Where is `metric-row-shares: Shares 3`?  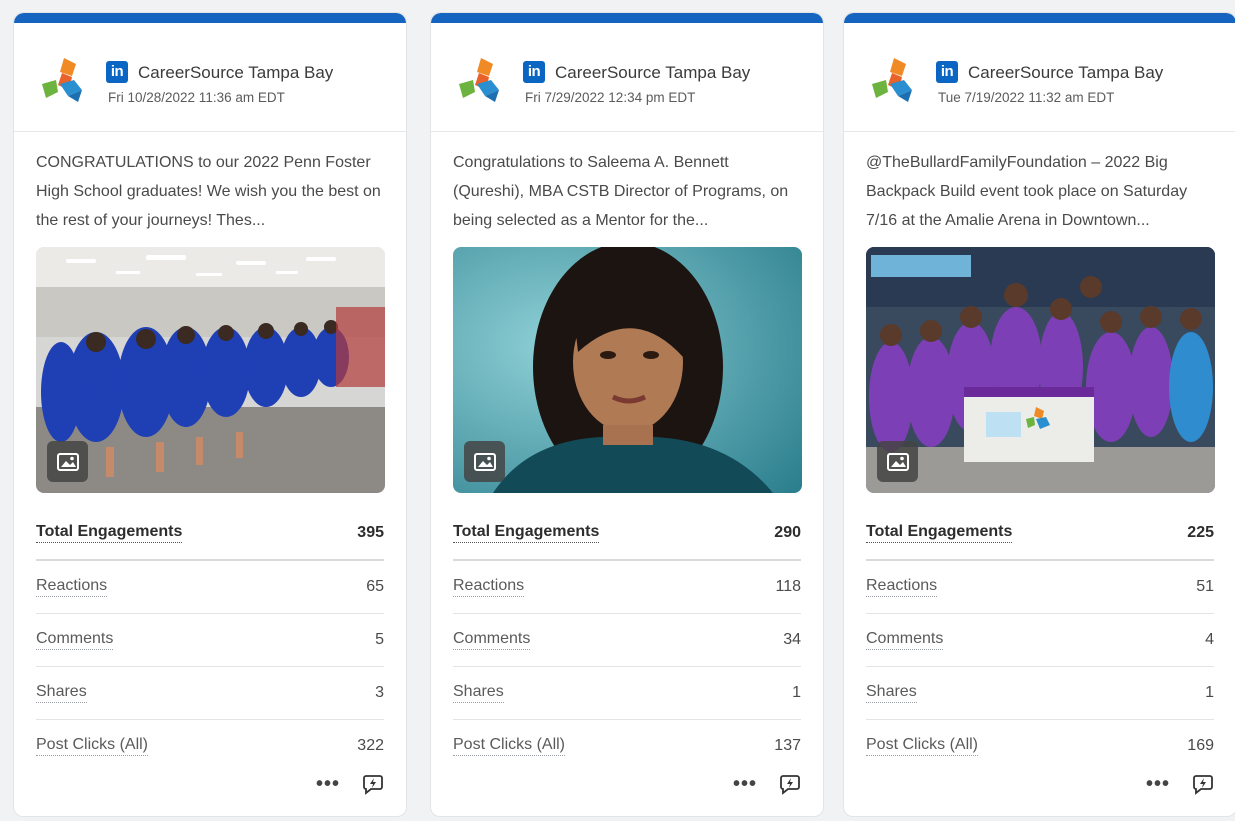
metric-row-shares: Shares 3 is located at coordinates (210, 693).